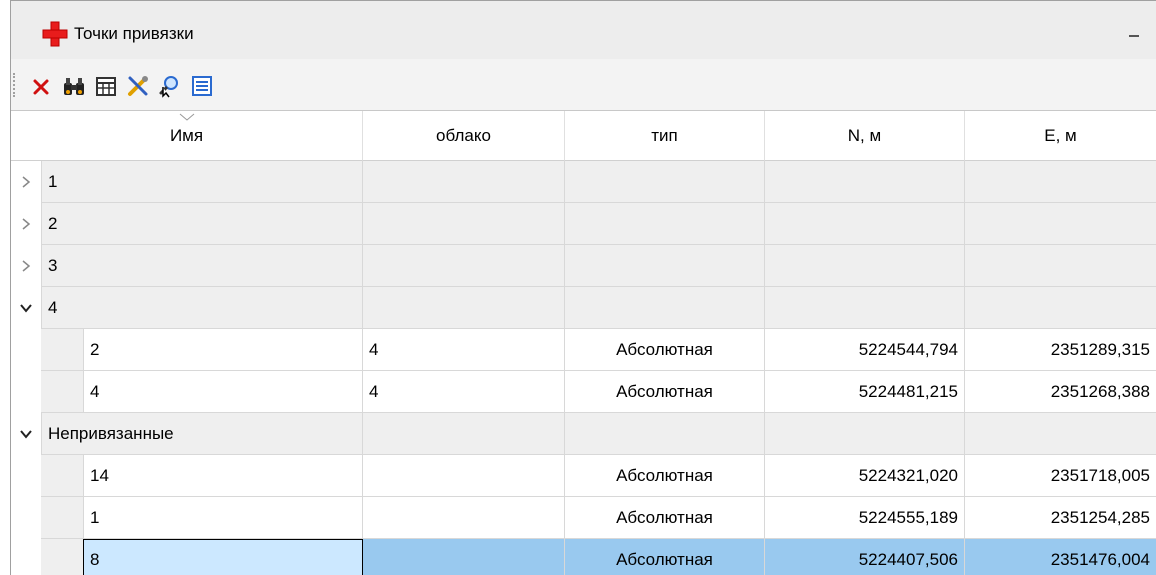  What do you see at coordinates (138, 86) in the screenshot?
I see `tools-icon` at bounding box center [138, 86].